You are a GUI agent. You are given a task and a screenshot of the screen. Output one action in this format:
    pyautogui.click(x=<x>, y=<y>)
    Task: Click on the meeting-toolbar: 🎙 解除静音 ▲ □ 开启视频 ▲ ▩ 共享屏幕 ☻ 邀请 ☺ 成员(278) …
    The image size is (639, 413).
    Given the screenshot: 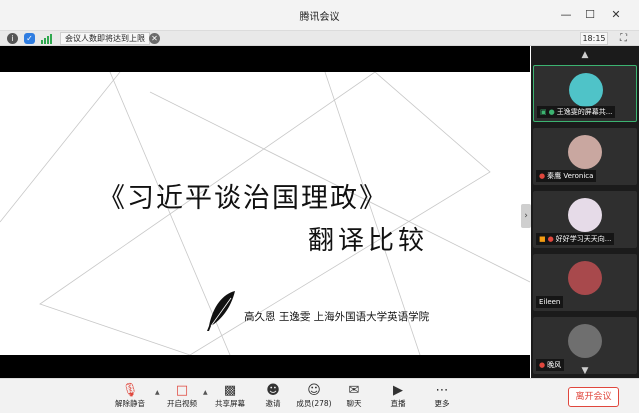 What is the action you would take?
    pyautogui.click(x=319, y=395)
    